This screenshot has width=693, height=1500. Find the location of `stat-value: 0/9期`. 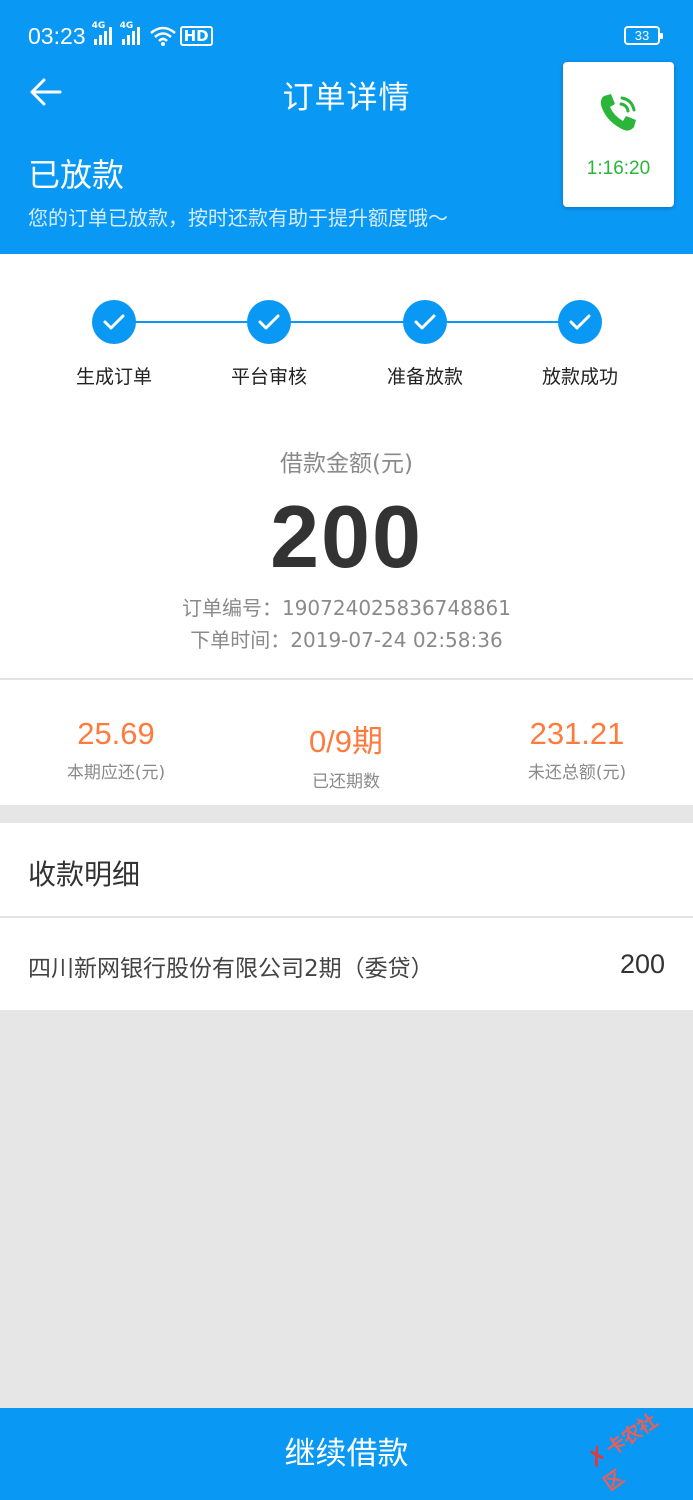

stat-value: 0/9期 is located at coordinates (346, 741).